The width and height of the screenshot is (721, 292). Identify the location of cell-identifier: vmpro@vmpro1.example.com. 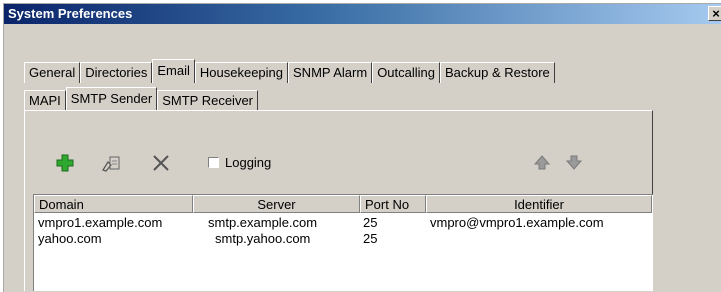
(517, 222).